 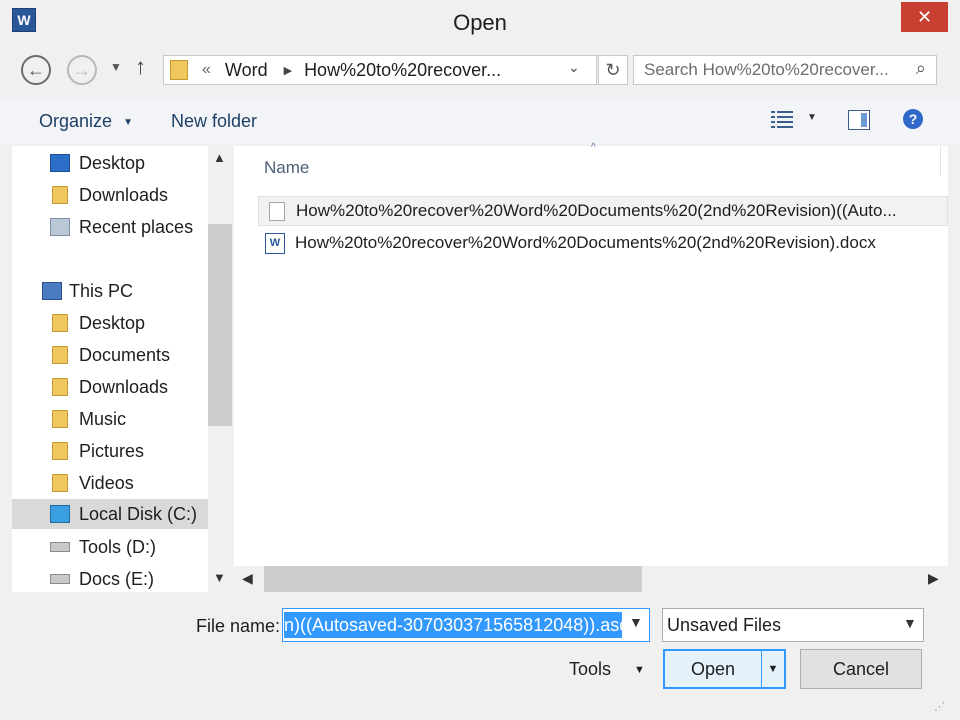 What do you see at coordinates (453, 625) in the screenshot?
I see `file-name-value: n)((Autosaved-307030371565812048)).asd` at bounding box center [453, 625].